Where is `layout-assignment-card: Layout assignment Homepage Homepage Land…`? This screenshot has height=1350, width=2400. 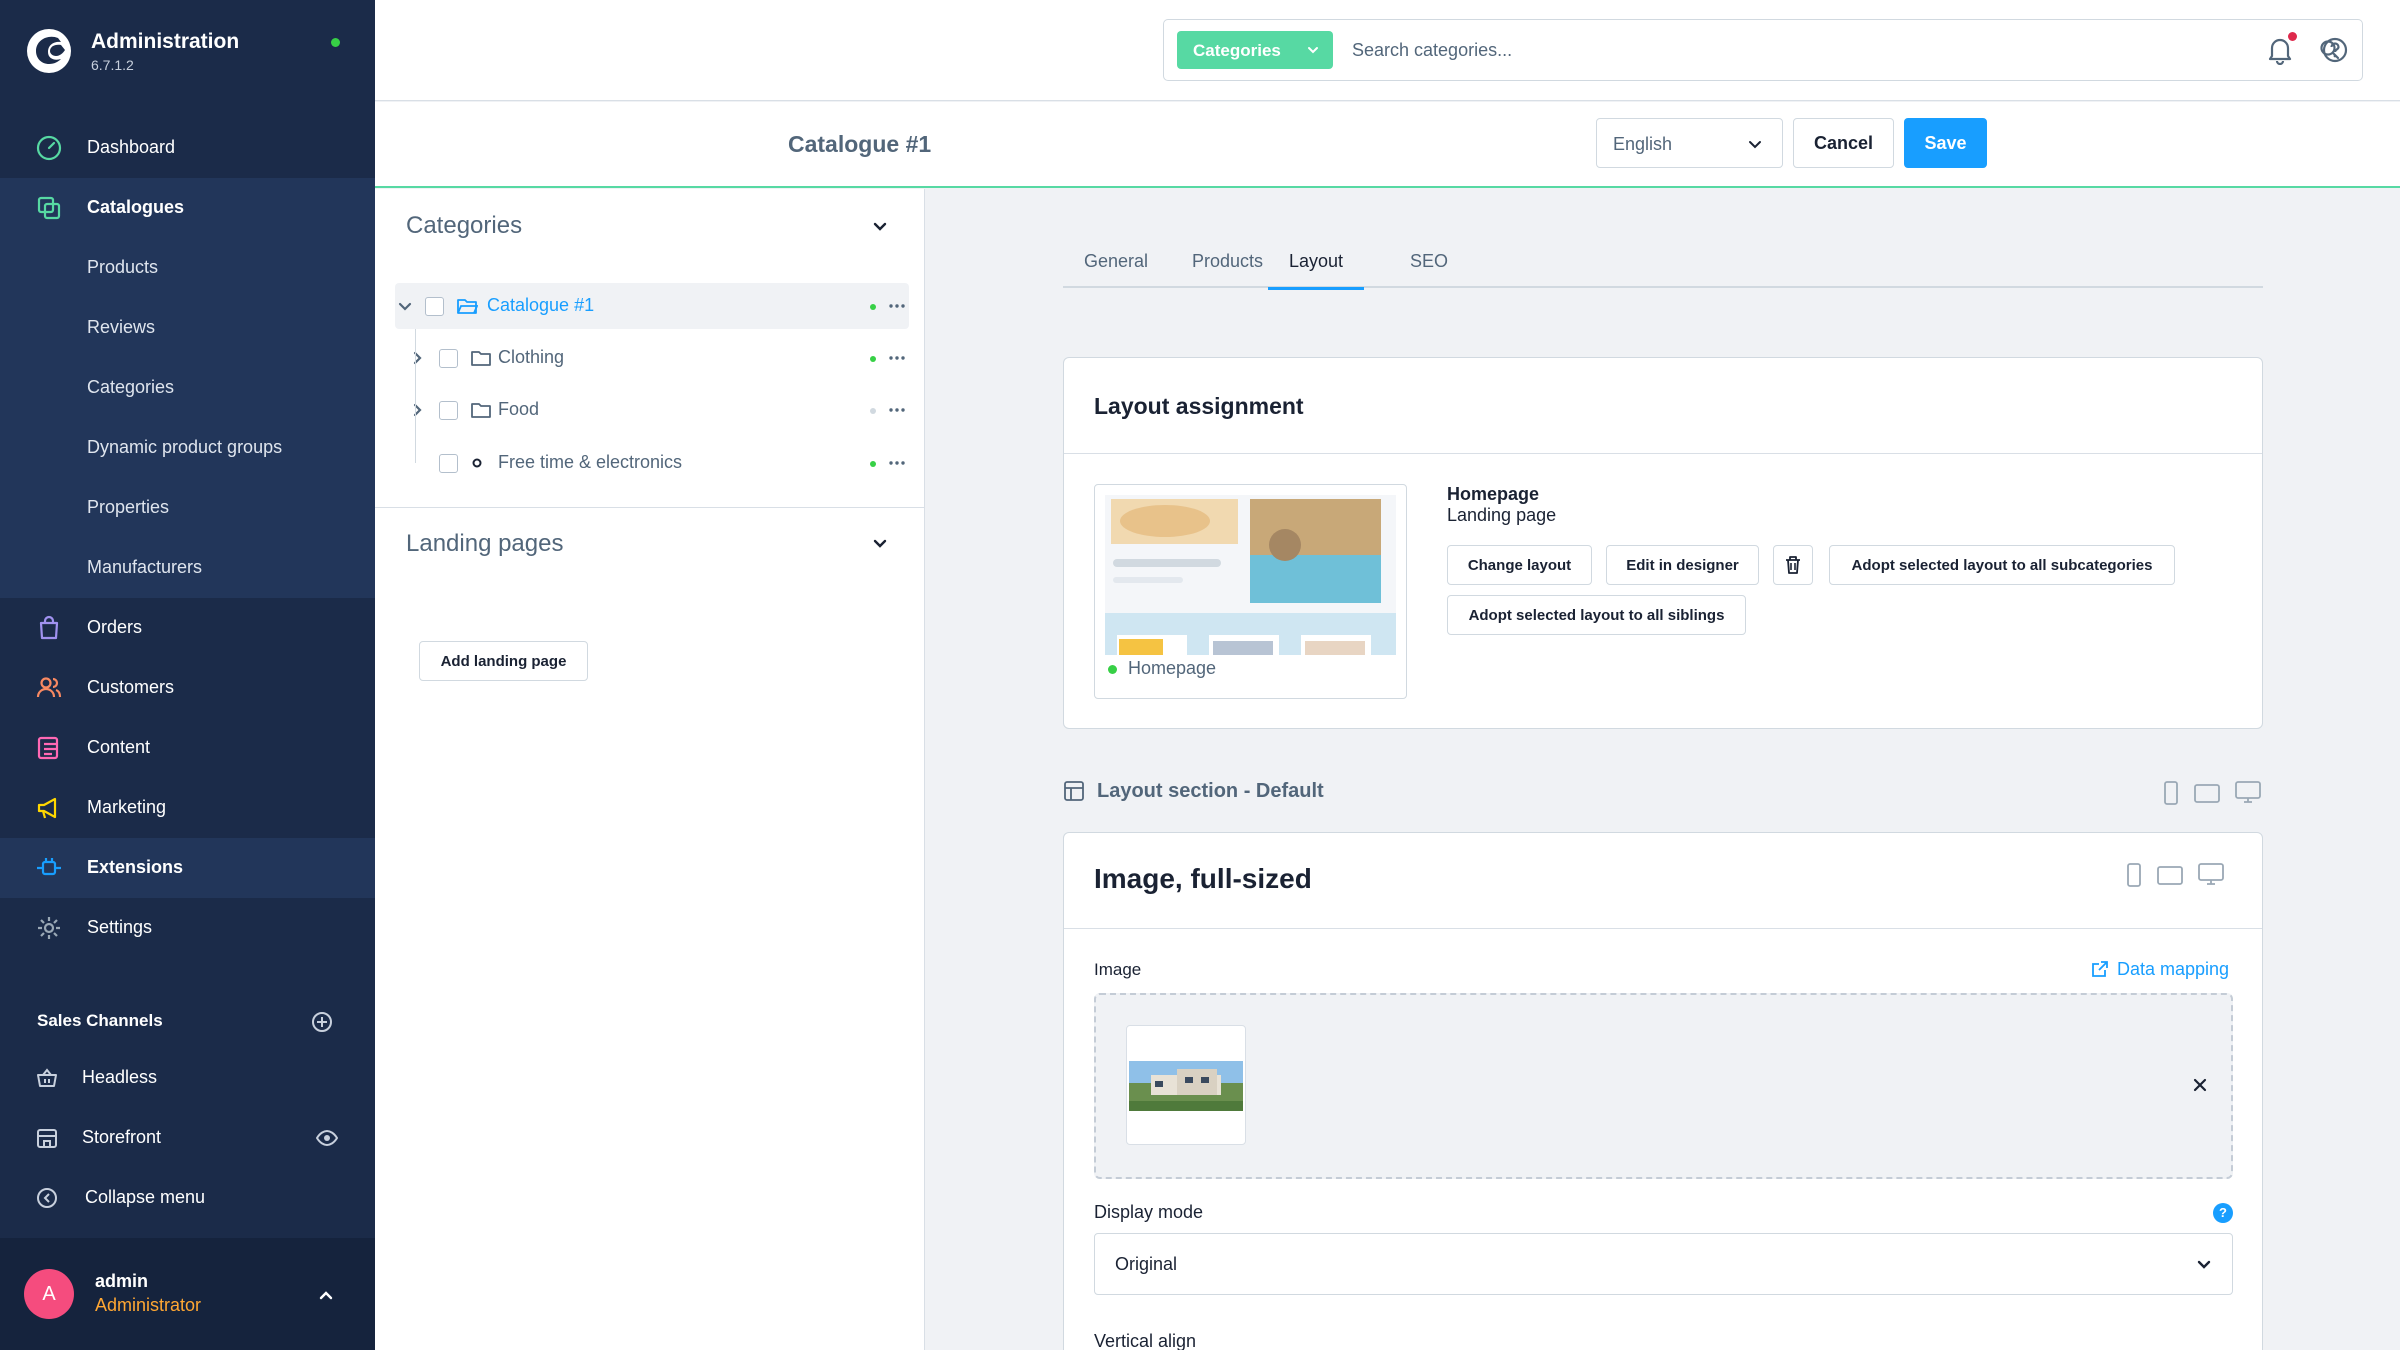
layout-assignment-card: Layout assignment Homepage Homepage Land… is located at coordinates (1663, 543).